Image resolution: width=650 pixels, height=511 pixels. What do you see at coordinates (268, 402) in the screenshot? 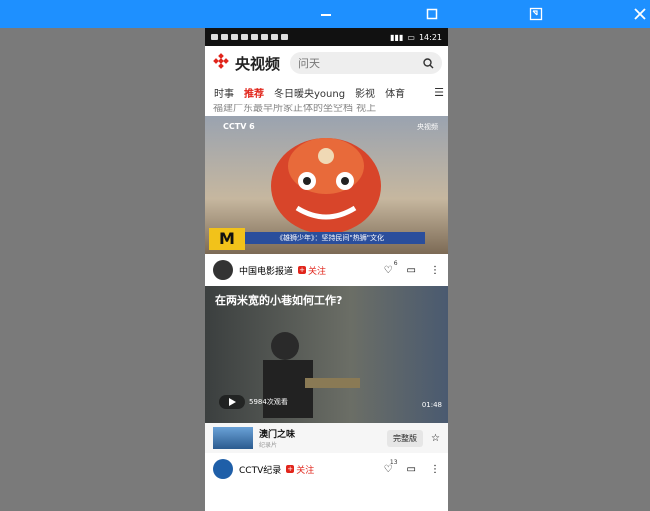
I see `view-count: 5984次观看` at bounding box center [268, 402].